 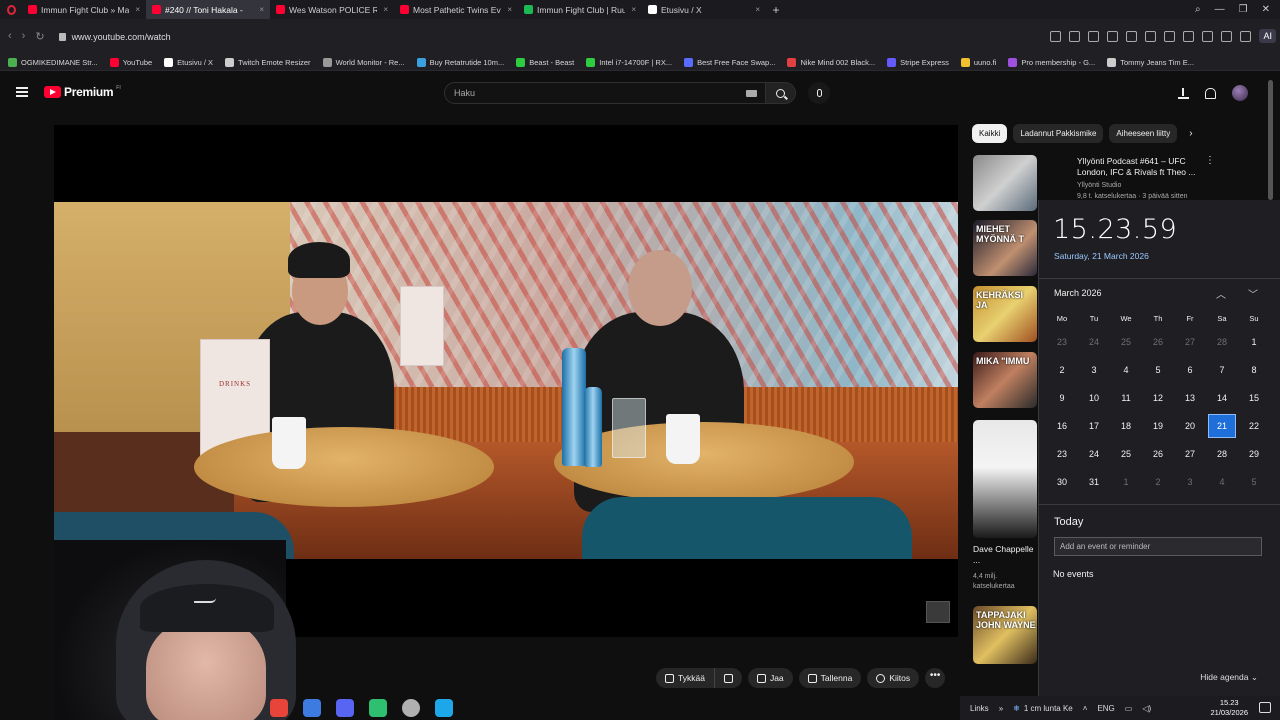 I want to click on weather-text: 1 cm lunta Ke, so click(x=1048, y=708).